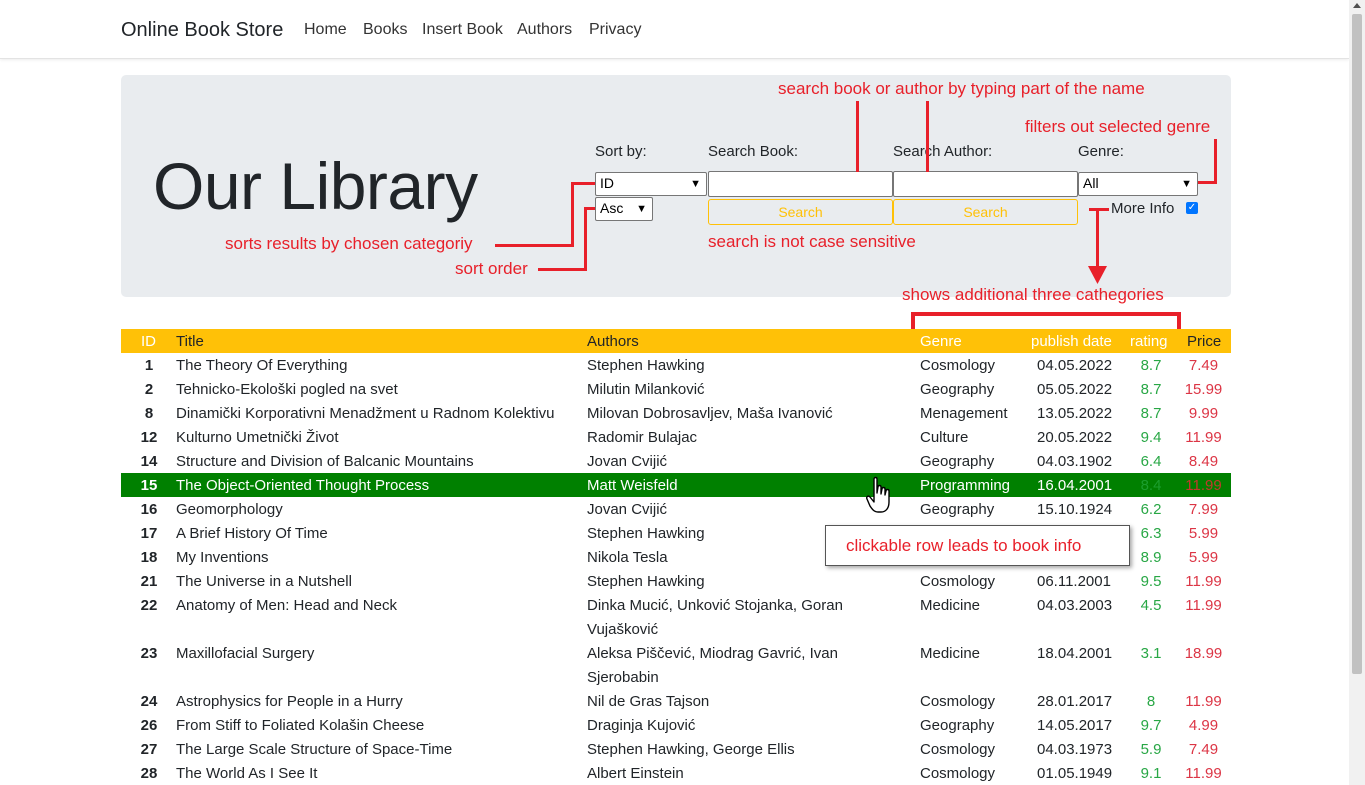 Image resolution: width=1365 pixels, height=785 pixels. Describe the element at coordinates (1071, 341) in the screenshot. I see `header-publish-date: publish date` at that location.